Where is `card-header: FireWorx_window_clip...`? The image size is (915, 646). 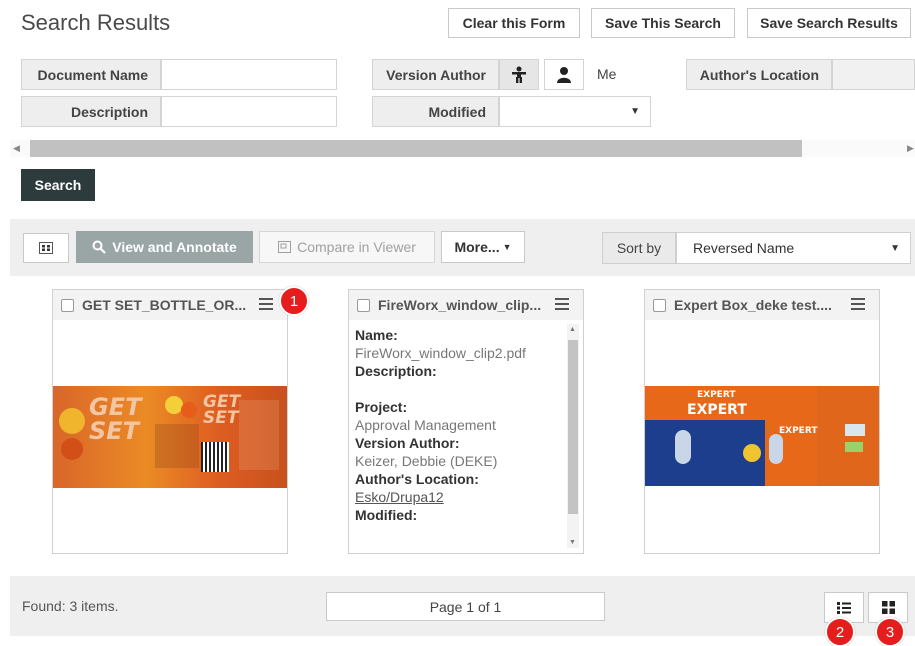
card-header: FireWorx_window_clip... is located at coordinates (466, 305).